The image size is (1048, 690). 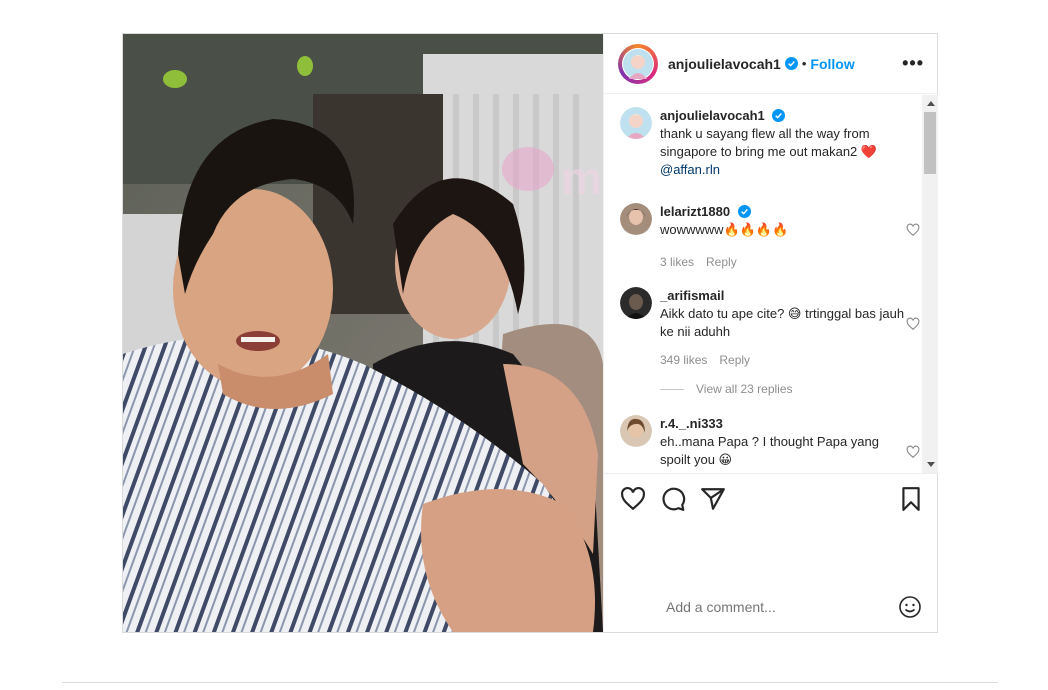 I want to click on comment-item: lelarizt1880 wowwwww🔥🔥🔥🔥 3 likes Reply, so click(x=770, y=237).